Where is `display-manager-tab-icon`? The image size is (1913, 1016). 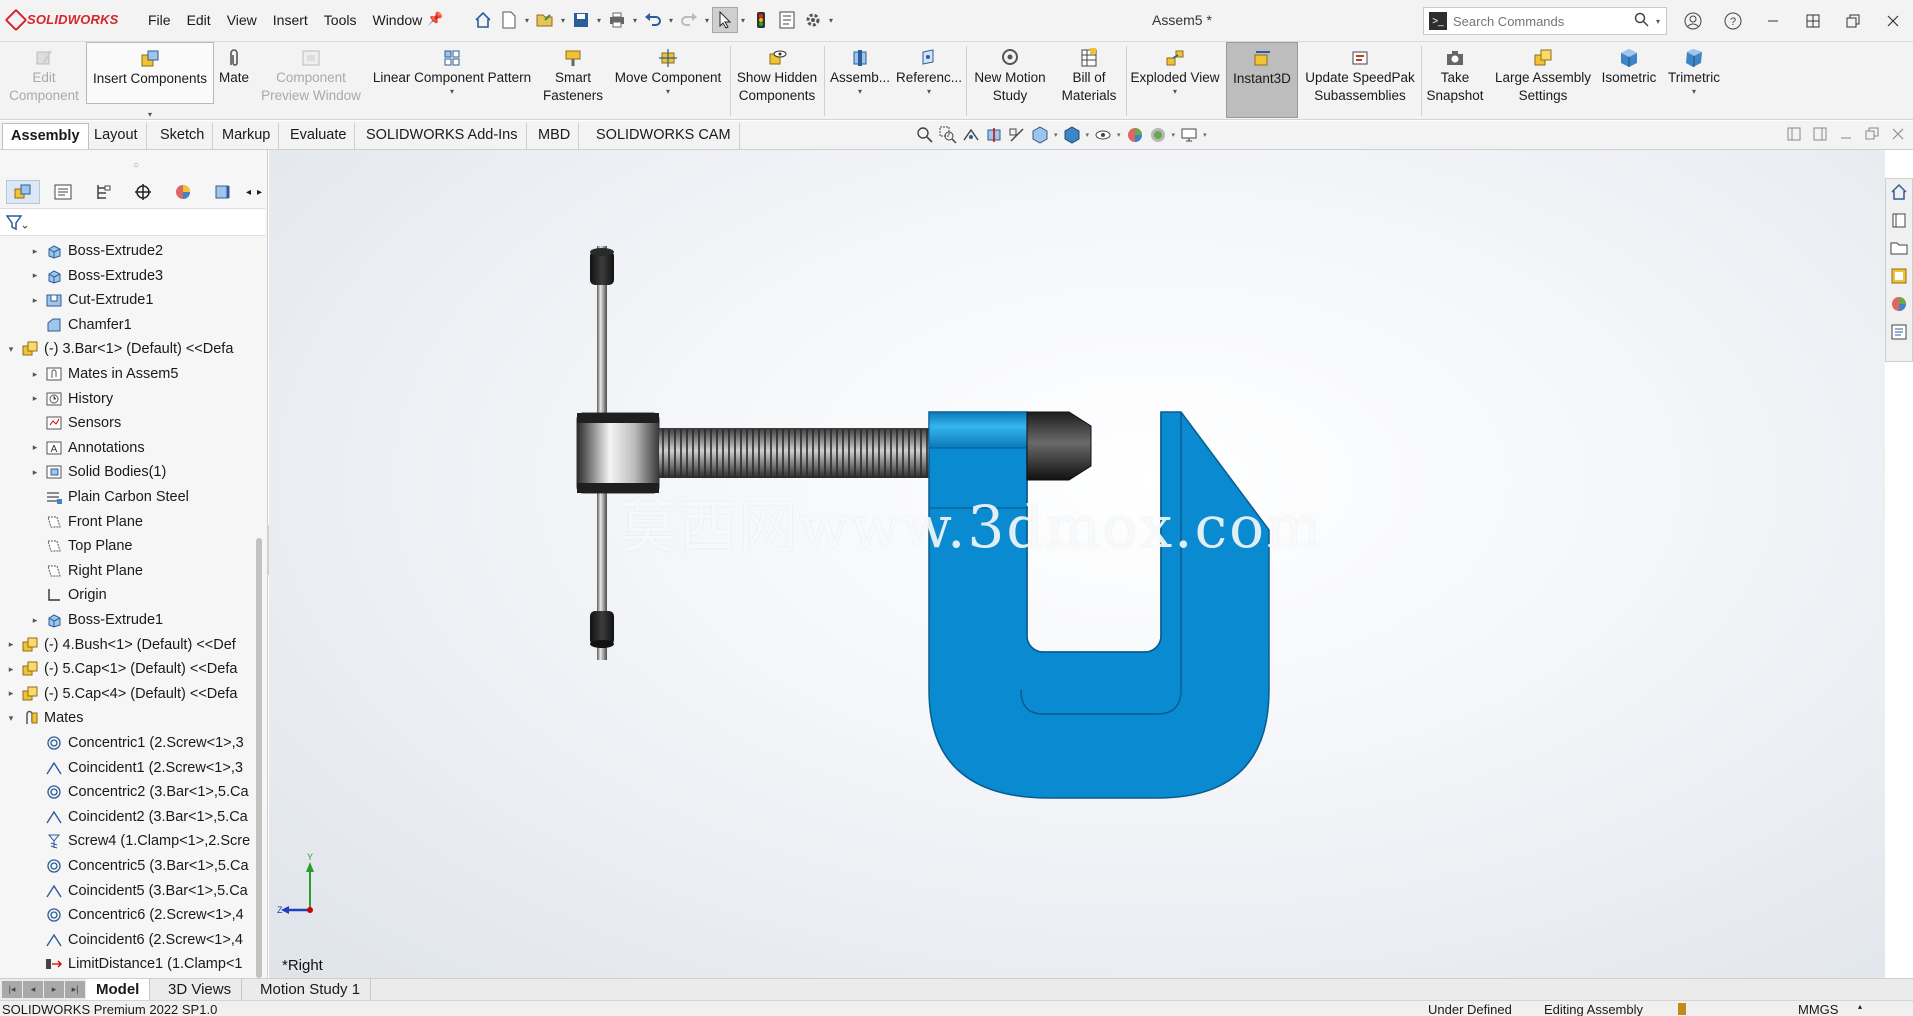
display-manager-tab-icon is located at coordinates (183, 192).